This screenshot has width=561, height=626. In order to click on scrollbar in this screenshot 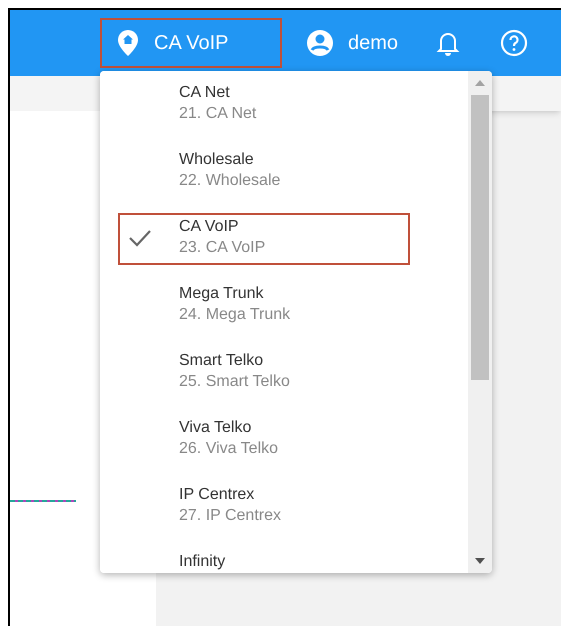, I will do `click(480, 322)`.